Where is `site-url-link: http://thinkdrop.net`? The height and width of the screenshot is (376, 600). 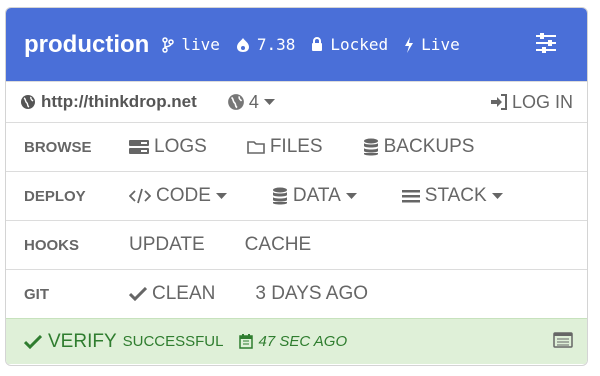 site-url-link: http://thinkdrop.net is located at coordinates (108, 102).